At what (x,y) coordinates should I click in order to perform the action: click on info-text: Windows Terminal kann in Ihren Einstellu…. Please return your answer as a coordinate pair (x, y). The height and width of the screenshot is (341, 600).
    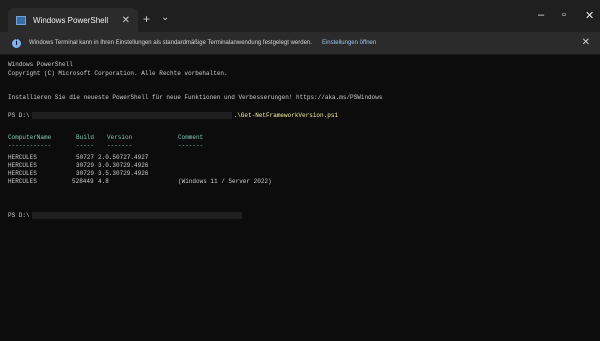
    Looking at the image, I should click on (170, 43).